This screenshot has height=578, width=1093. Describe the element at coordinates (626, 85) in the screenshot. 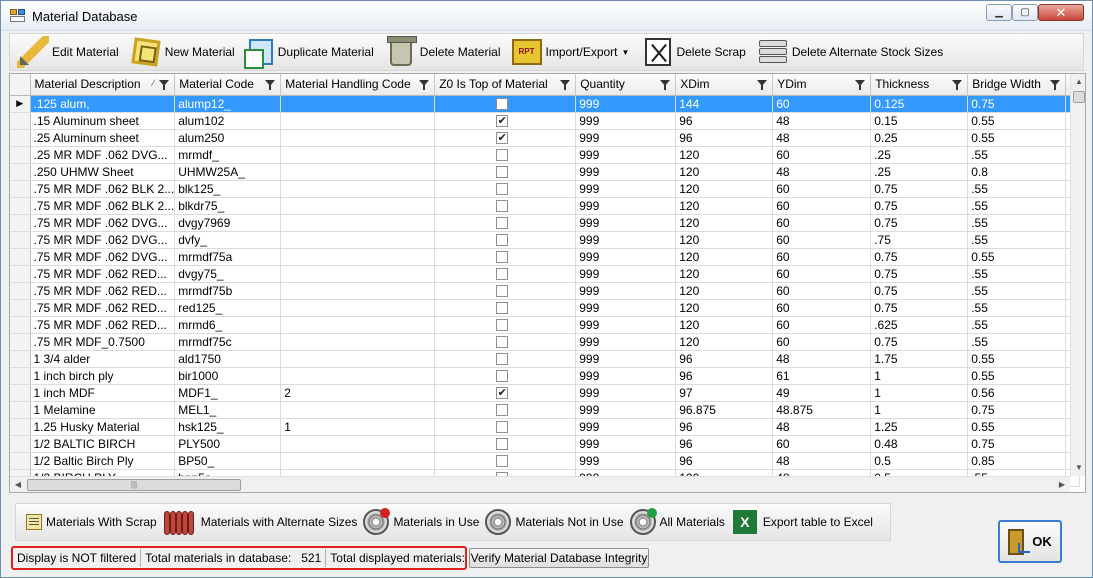

I see `column-header: Quantity` at that location.